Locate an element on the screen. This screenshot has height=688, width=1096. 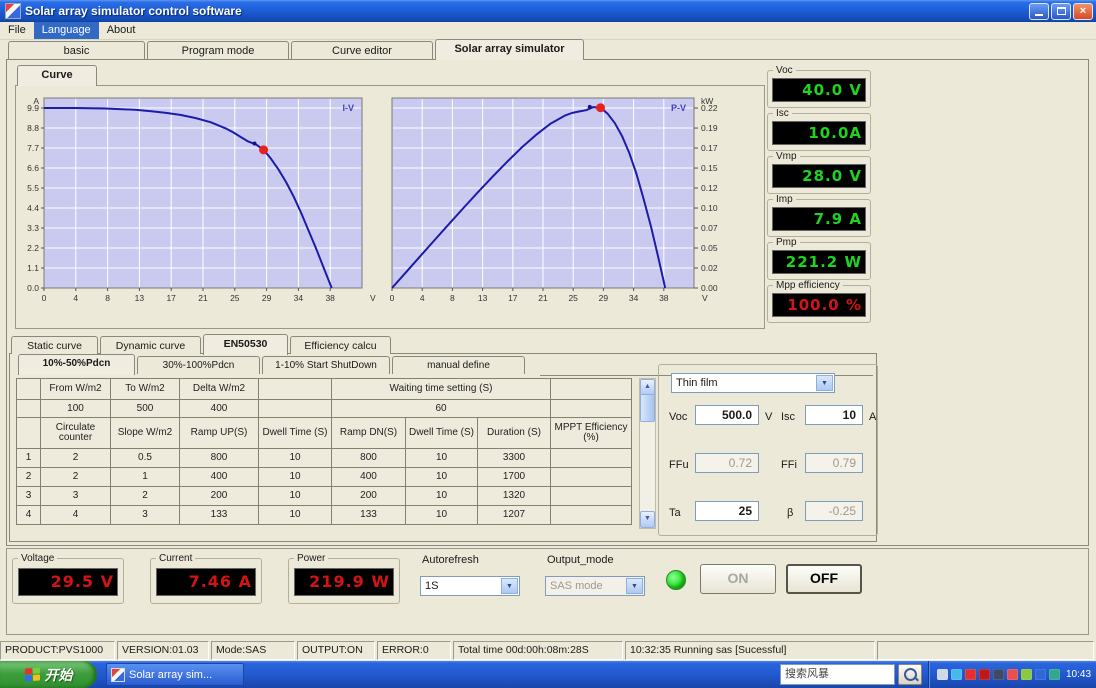
app-icon is located at coordinates (13, 11).